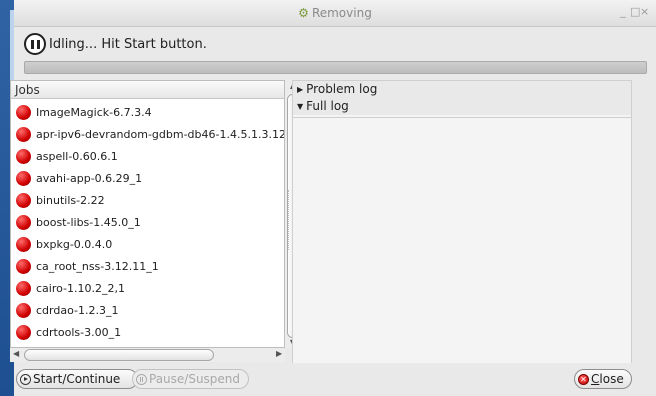 Image resolution: width=656 pixels, height=396 pixels. What do you see at coordinates (595, 379) in the screenshot?
I see `close-label-mnemonic: C` at bounding box center [595, 379].